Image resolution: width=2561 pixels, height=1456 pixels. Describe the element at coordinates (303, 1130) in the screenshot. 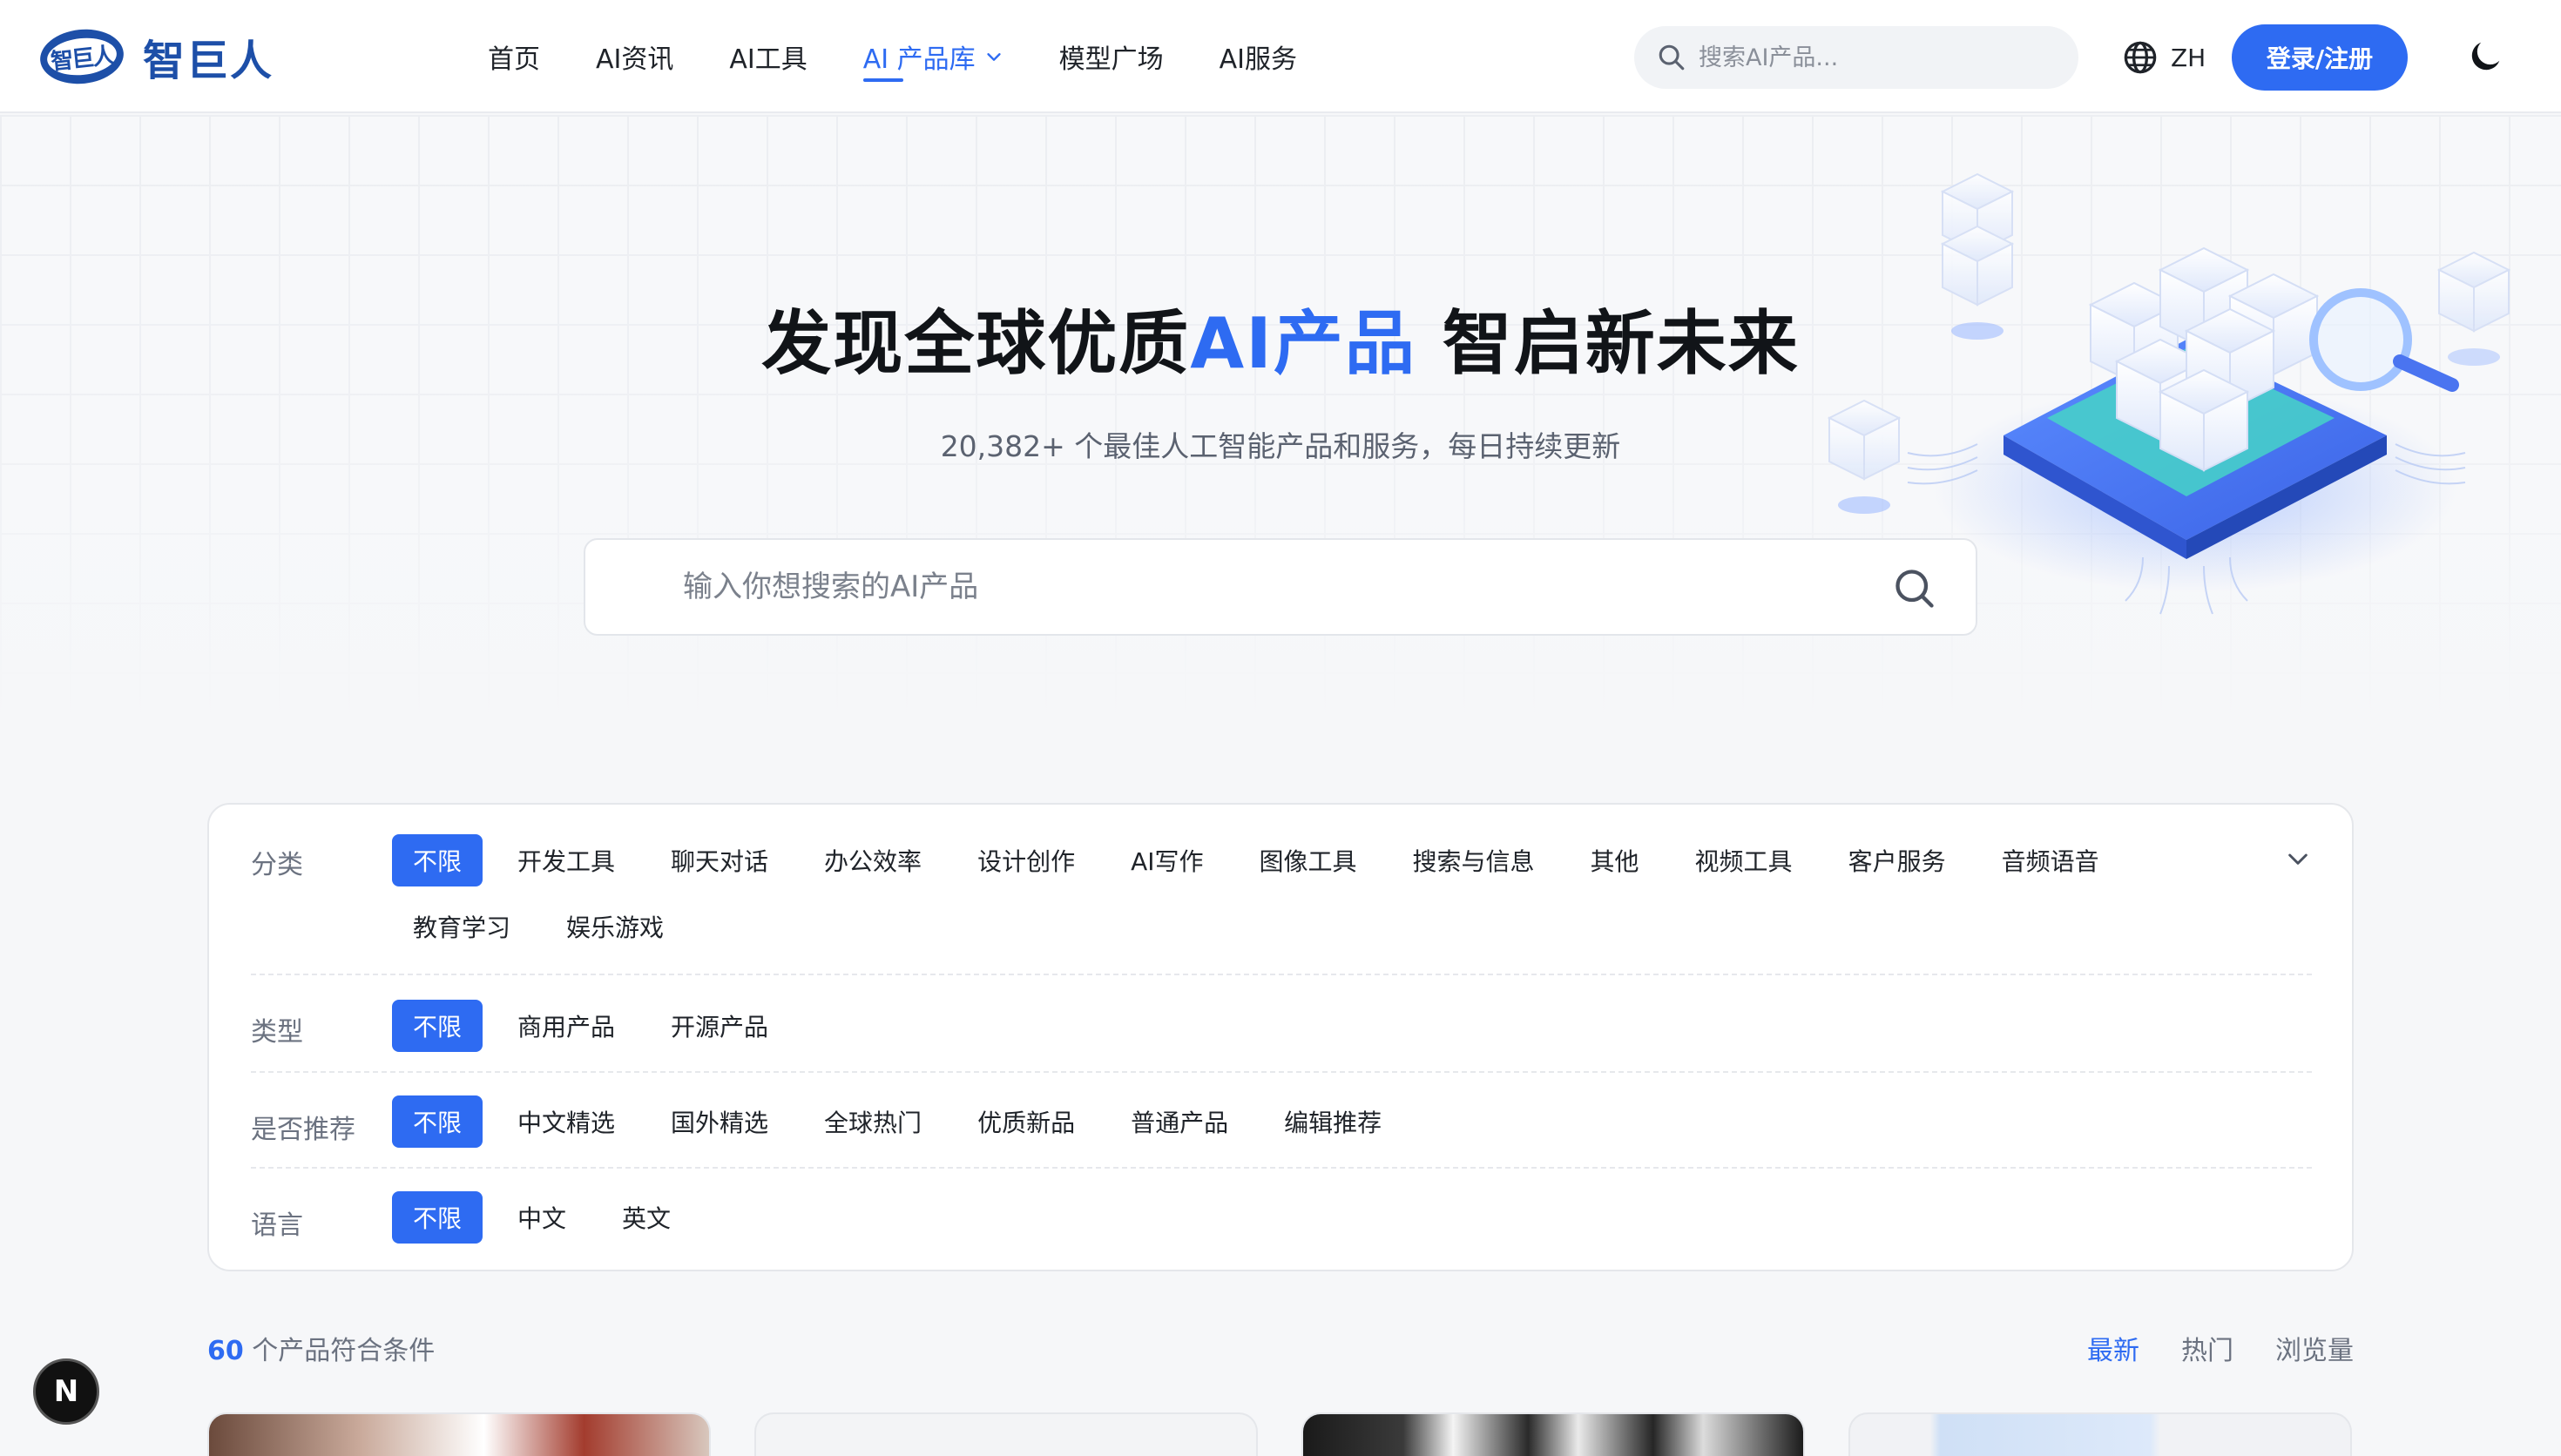

I see `filter-label: 是否推荐` at that location.